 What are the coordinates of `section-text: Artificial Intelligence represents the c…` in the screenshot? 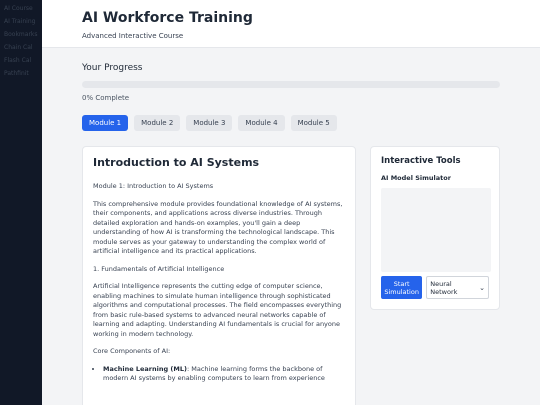 It's located at (217, 310).